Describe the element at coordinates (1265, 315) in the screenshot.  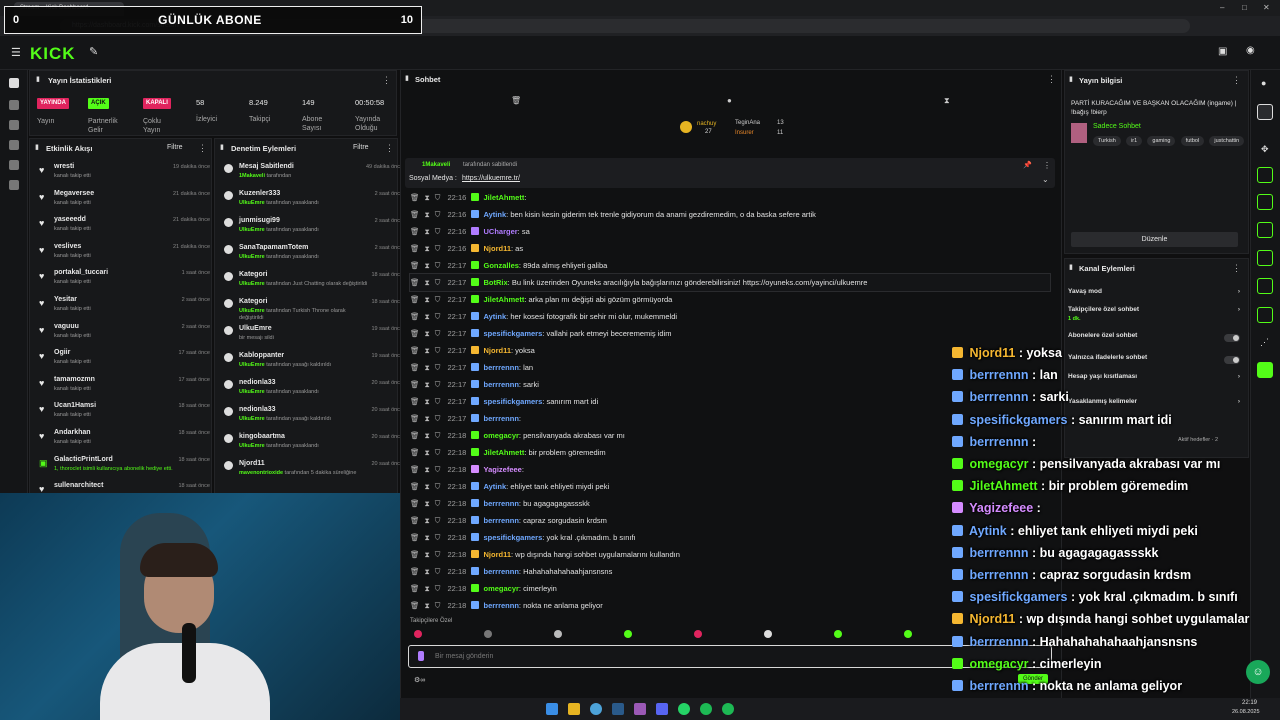
I see `wrench-icon` at that location.